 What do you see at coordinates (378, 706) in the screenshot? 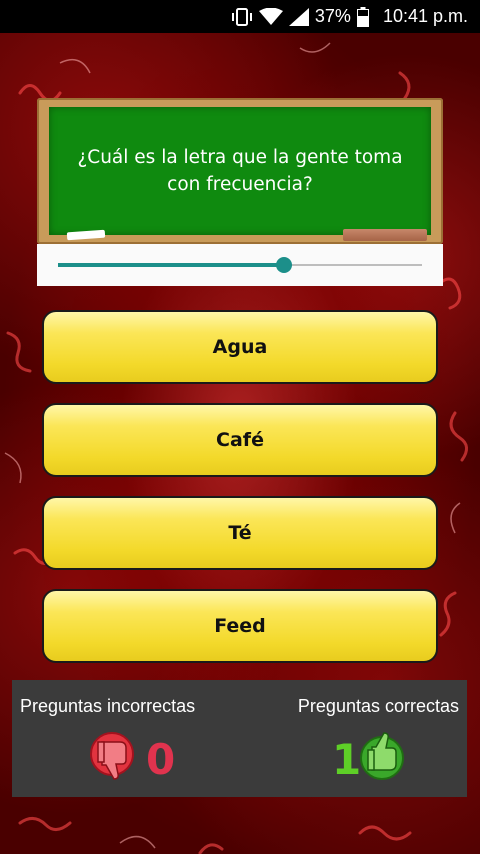
I see `correct-label: Preguntas correctas` at bounding box center [378, 706].